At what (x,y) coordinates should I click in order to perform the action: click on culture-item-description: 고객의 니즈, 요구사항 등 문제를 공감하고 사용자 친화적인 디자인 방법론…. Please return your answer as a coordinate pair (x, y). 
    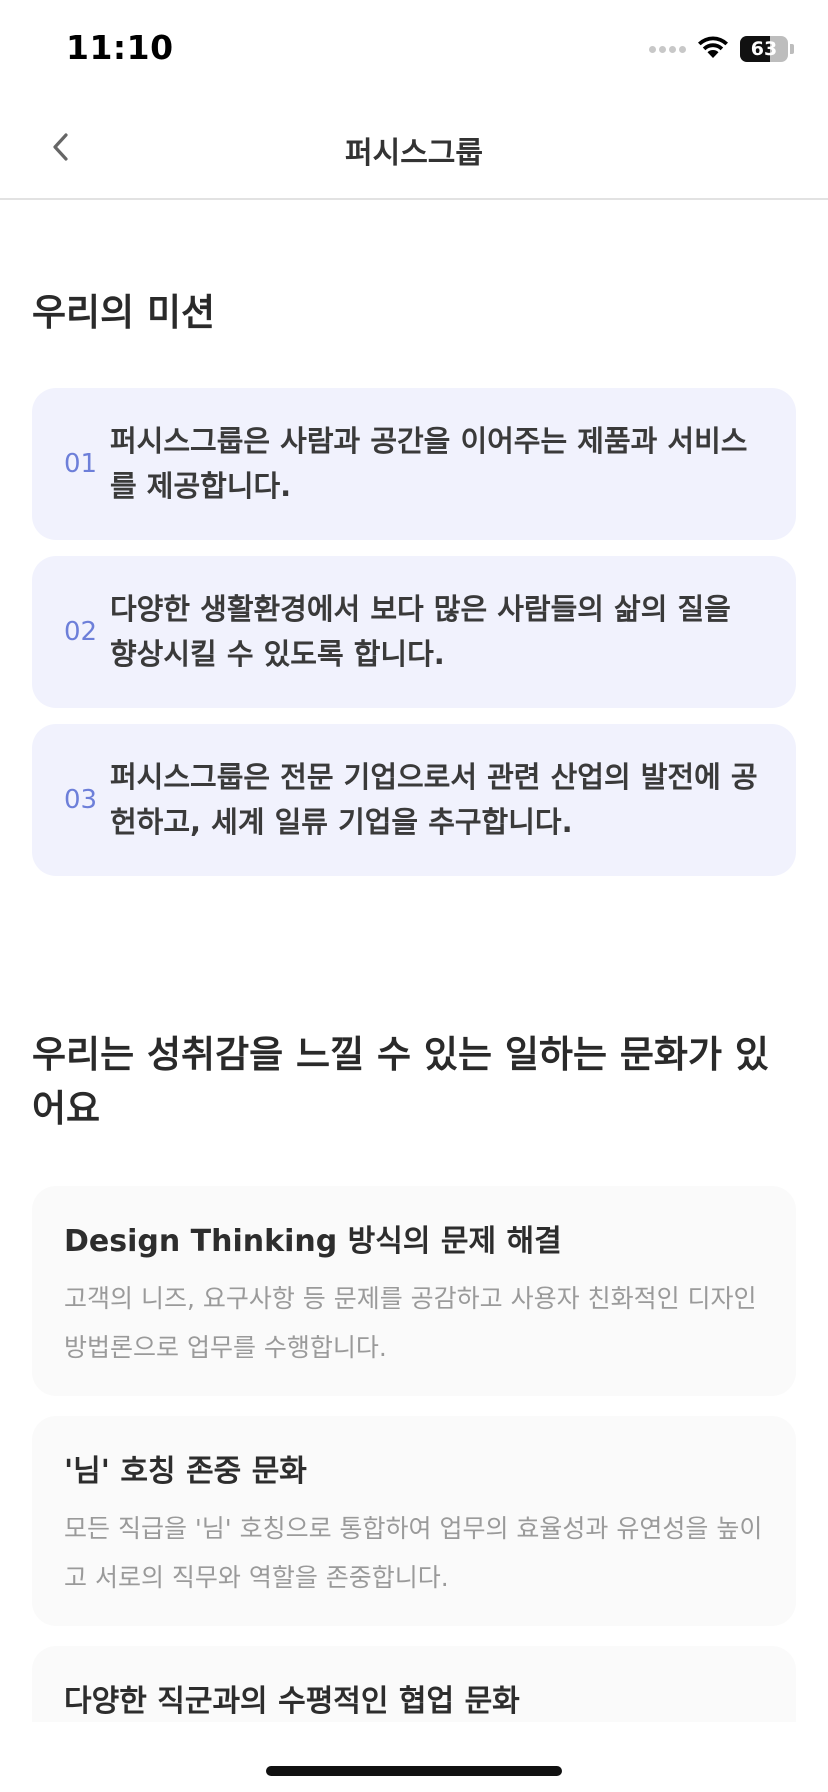
    Looking at the image, I should click on (410, 1323).